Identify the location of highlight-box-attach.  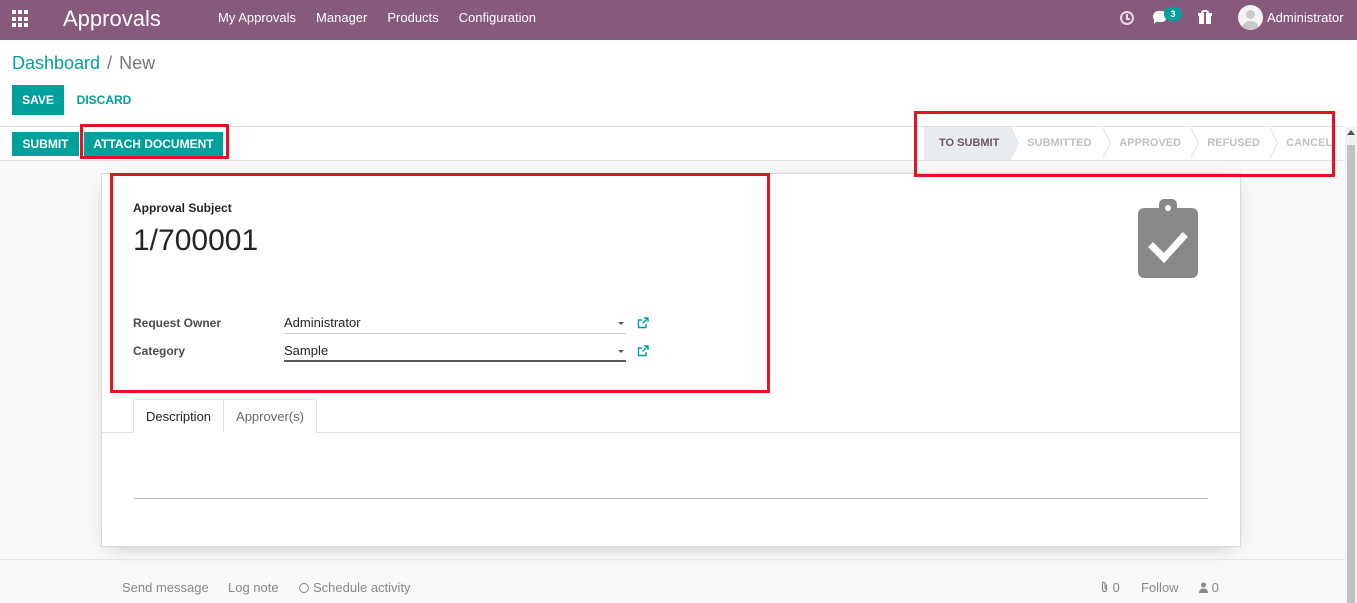
(154, 141).